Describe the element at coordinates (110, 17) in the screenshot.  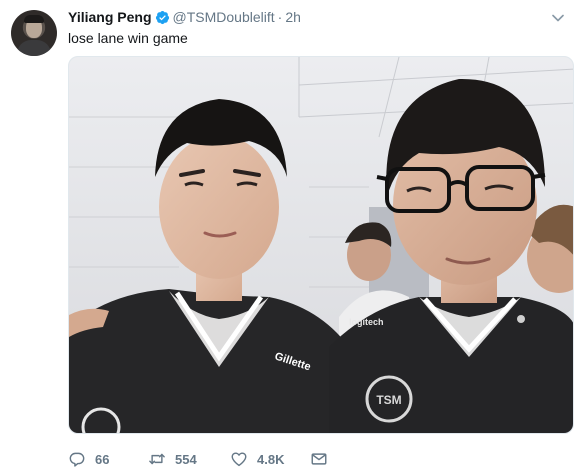
I see `author-display-name: Yiliang Peng` at that location.